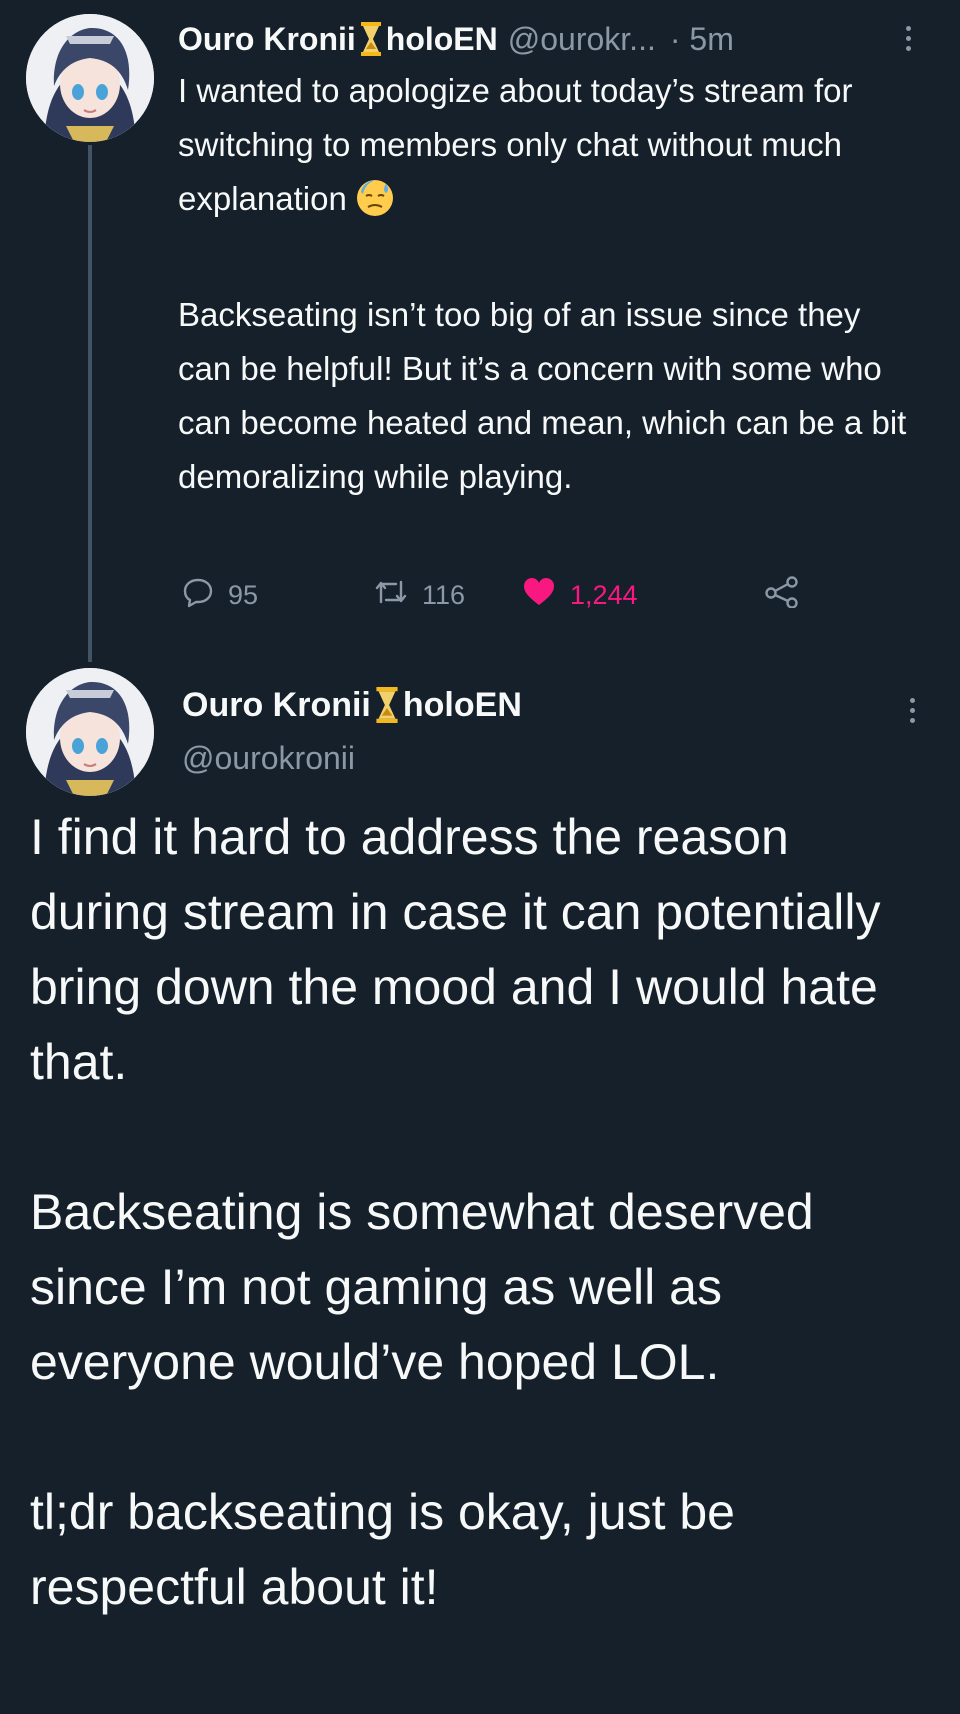  I want to click on retweet-icon, so click(391, 595).